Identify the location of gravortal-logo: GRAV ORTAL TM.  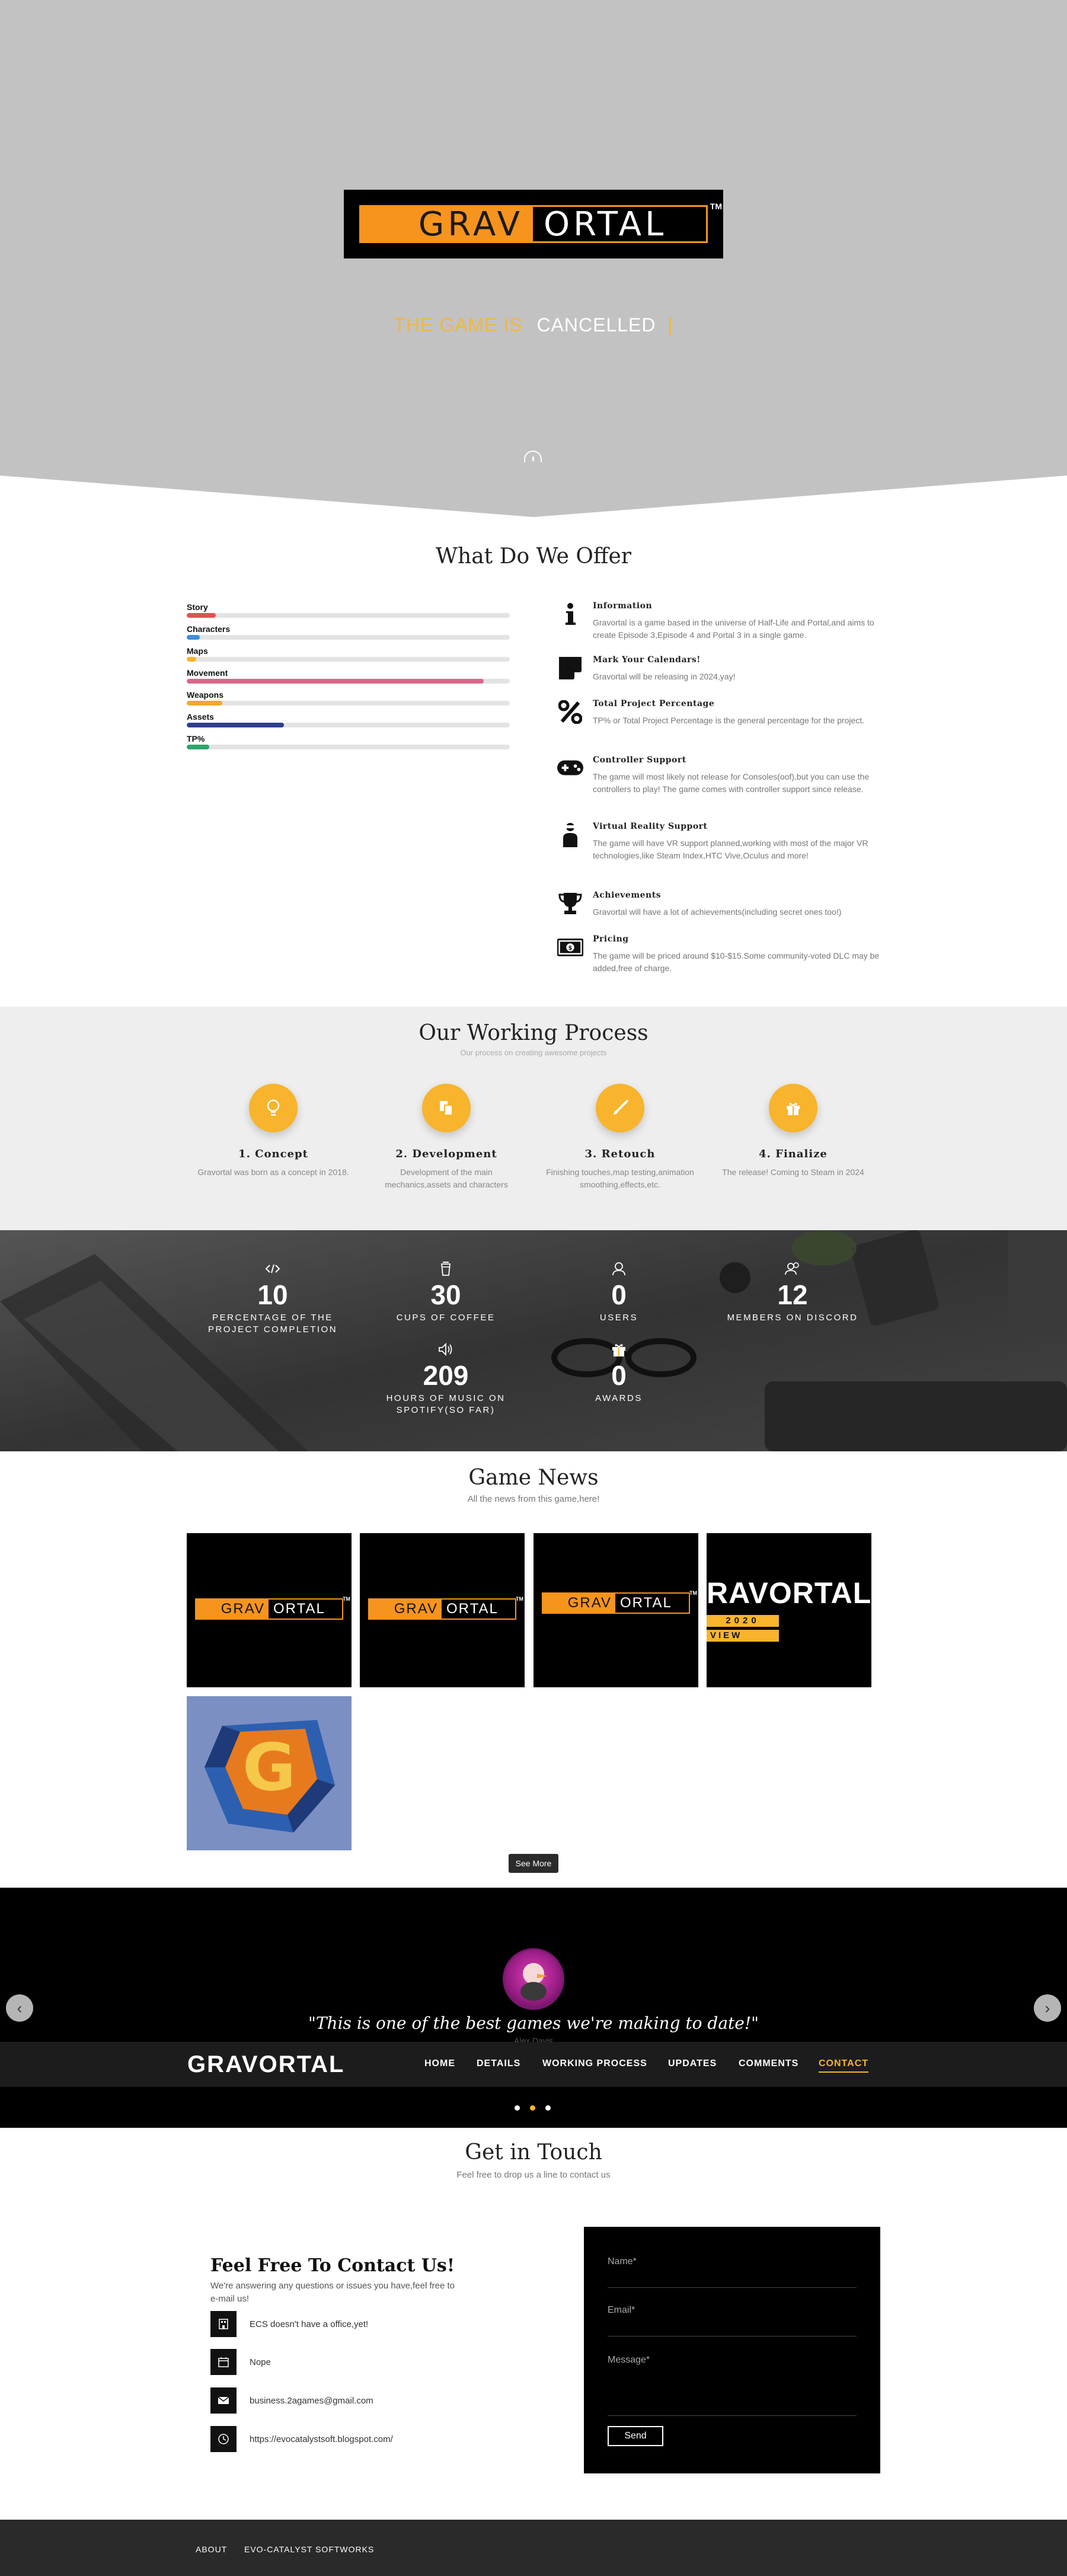
(533, 224).